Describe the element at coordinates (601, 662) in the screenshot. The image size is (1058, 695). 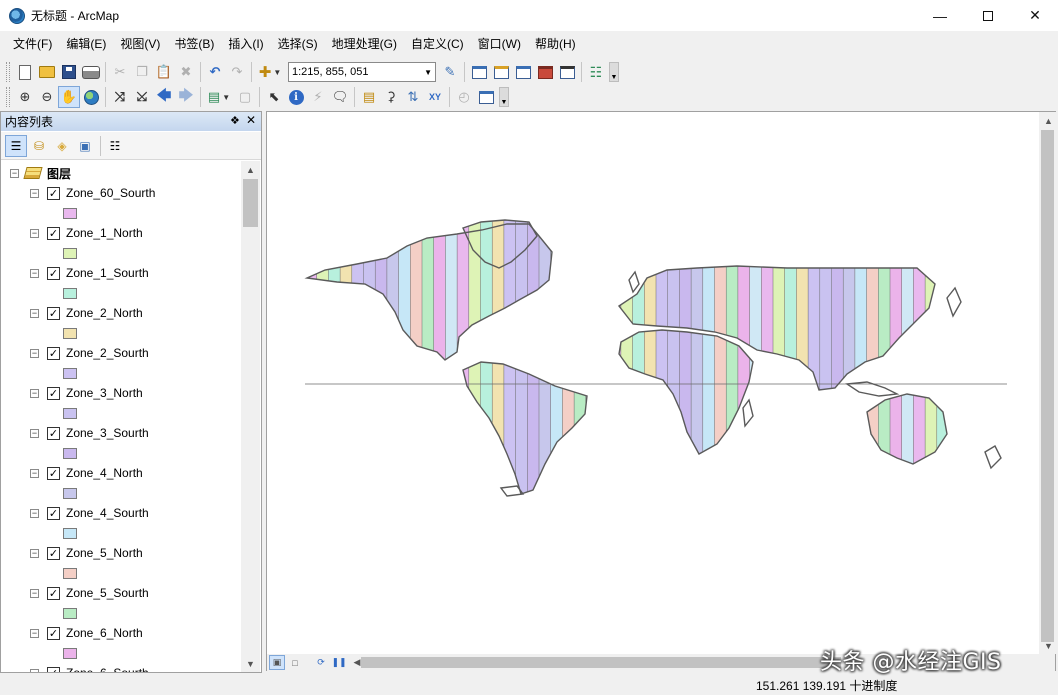
I see `map-horizontal-scroll-thumb` at that location.